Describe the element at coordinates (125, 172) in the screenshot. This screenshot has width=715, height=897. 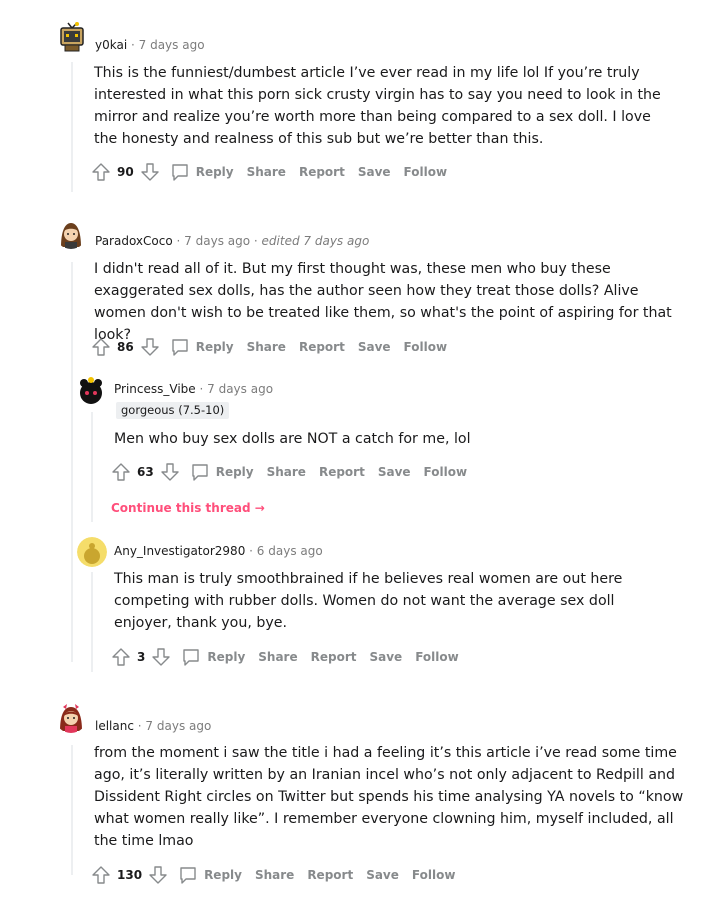
I see `vote-score: 90` at that location.